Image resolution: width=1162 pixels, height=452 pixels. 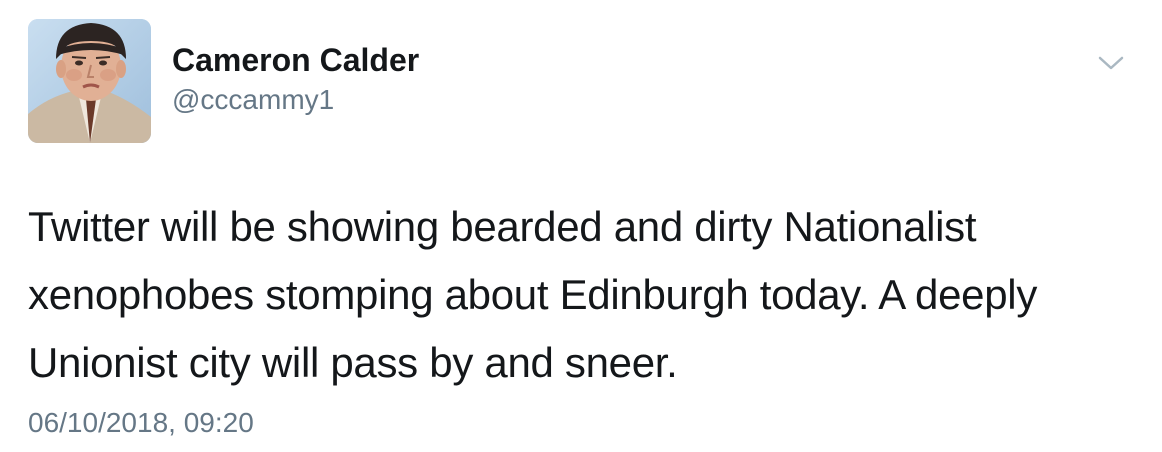 What do you see at coordinates (253, 100) in the screenshot?
I see `author-handle: @cccammy1` at bounding box center [253, 100].